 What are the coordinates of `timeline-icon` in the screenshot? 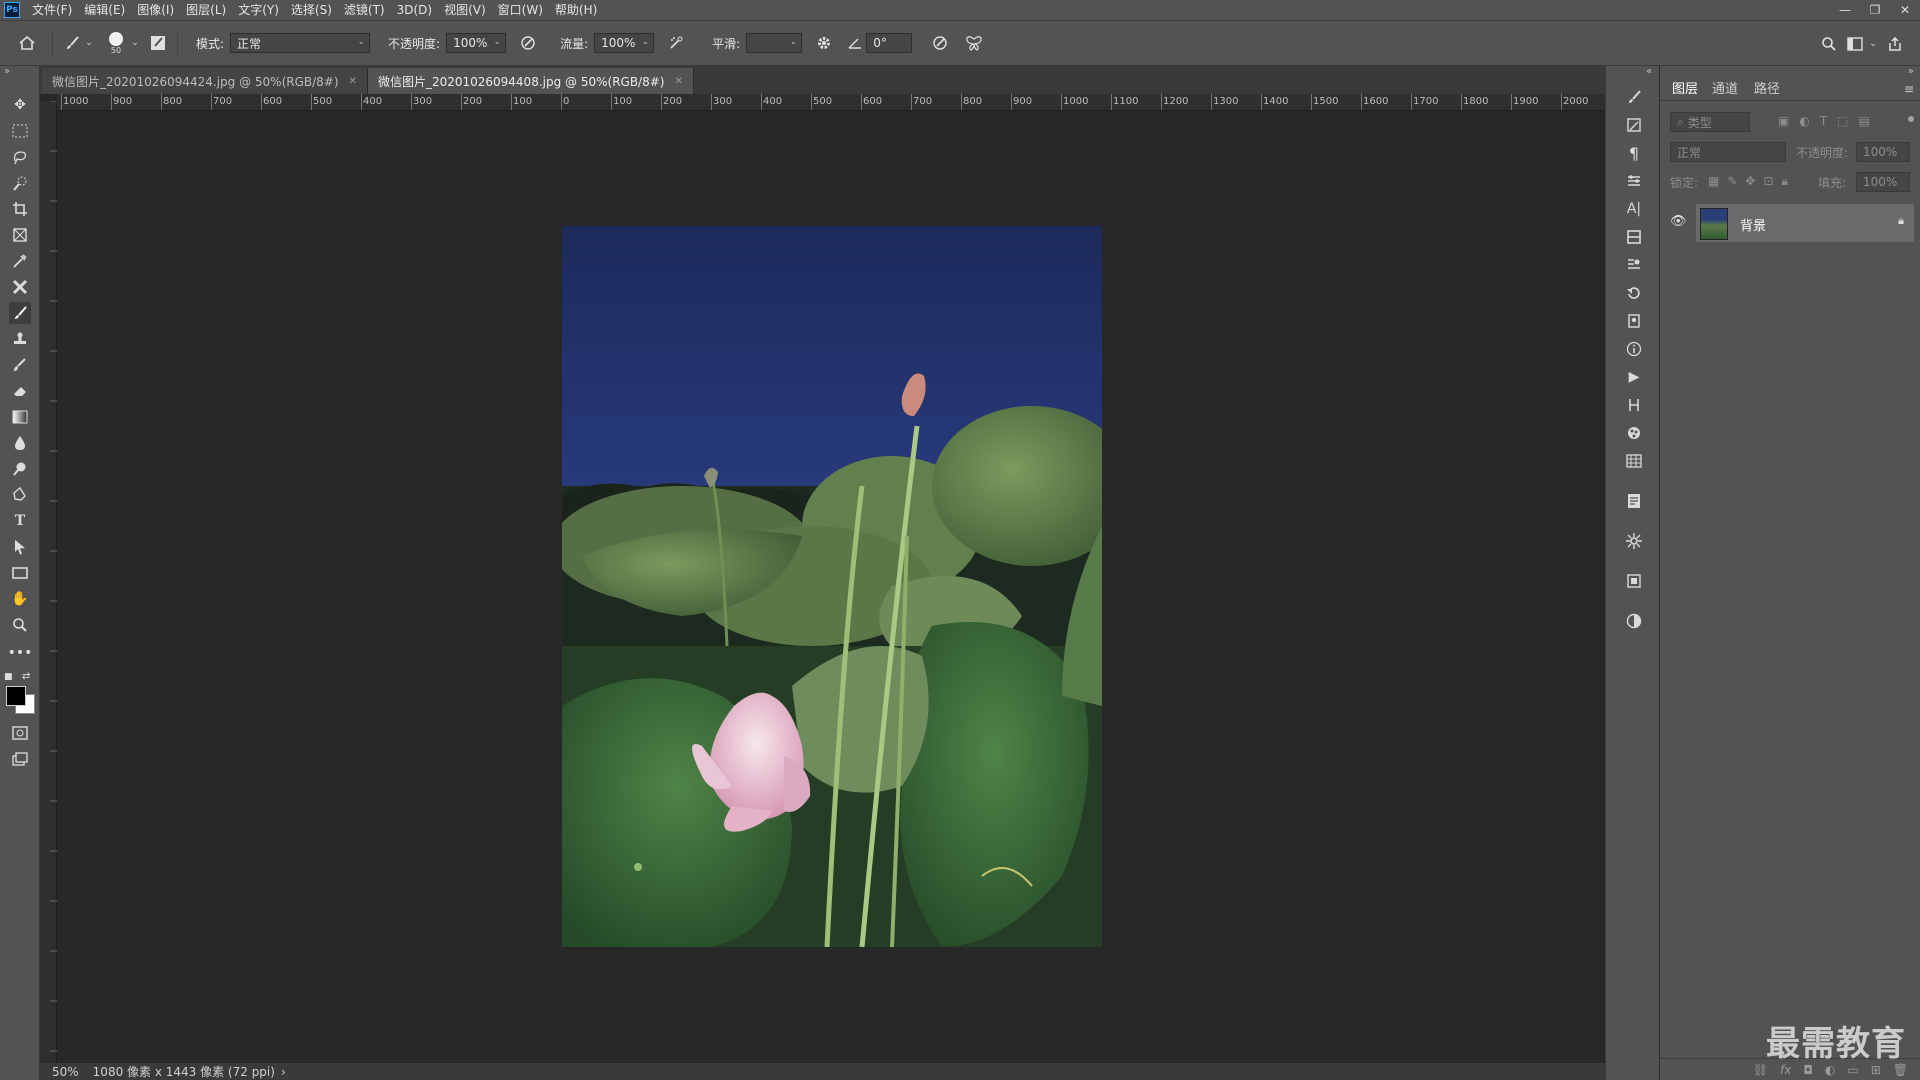 It's located at (1634, 405).